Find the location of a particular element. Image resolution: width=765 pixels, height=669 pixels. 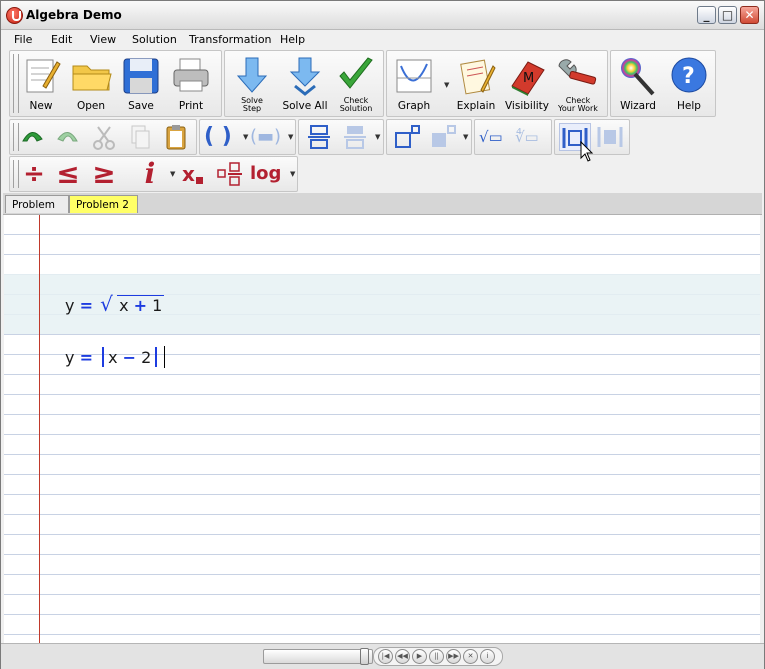

menu-view: View is located at coordinates (103, 39).